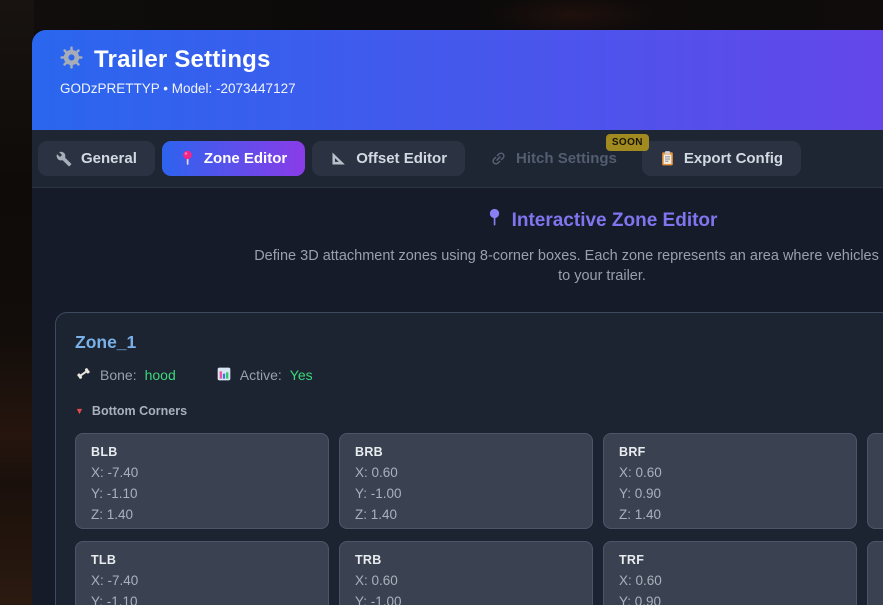  I want to click on gear-icon, so click(71, 60).